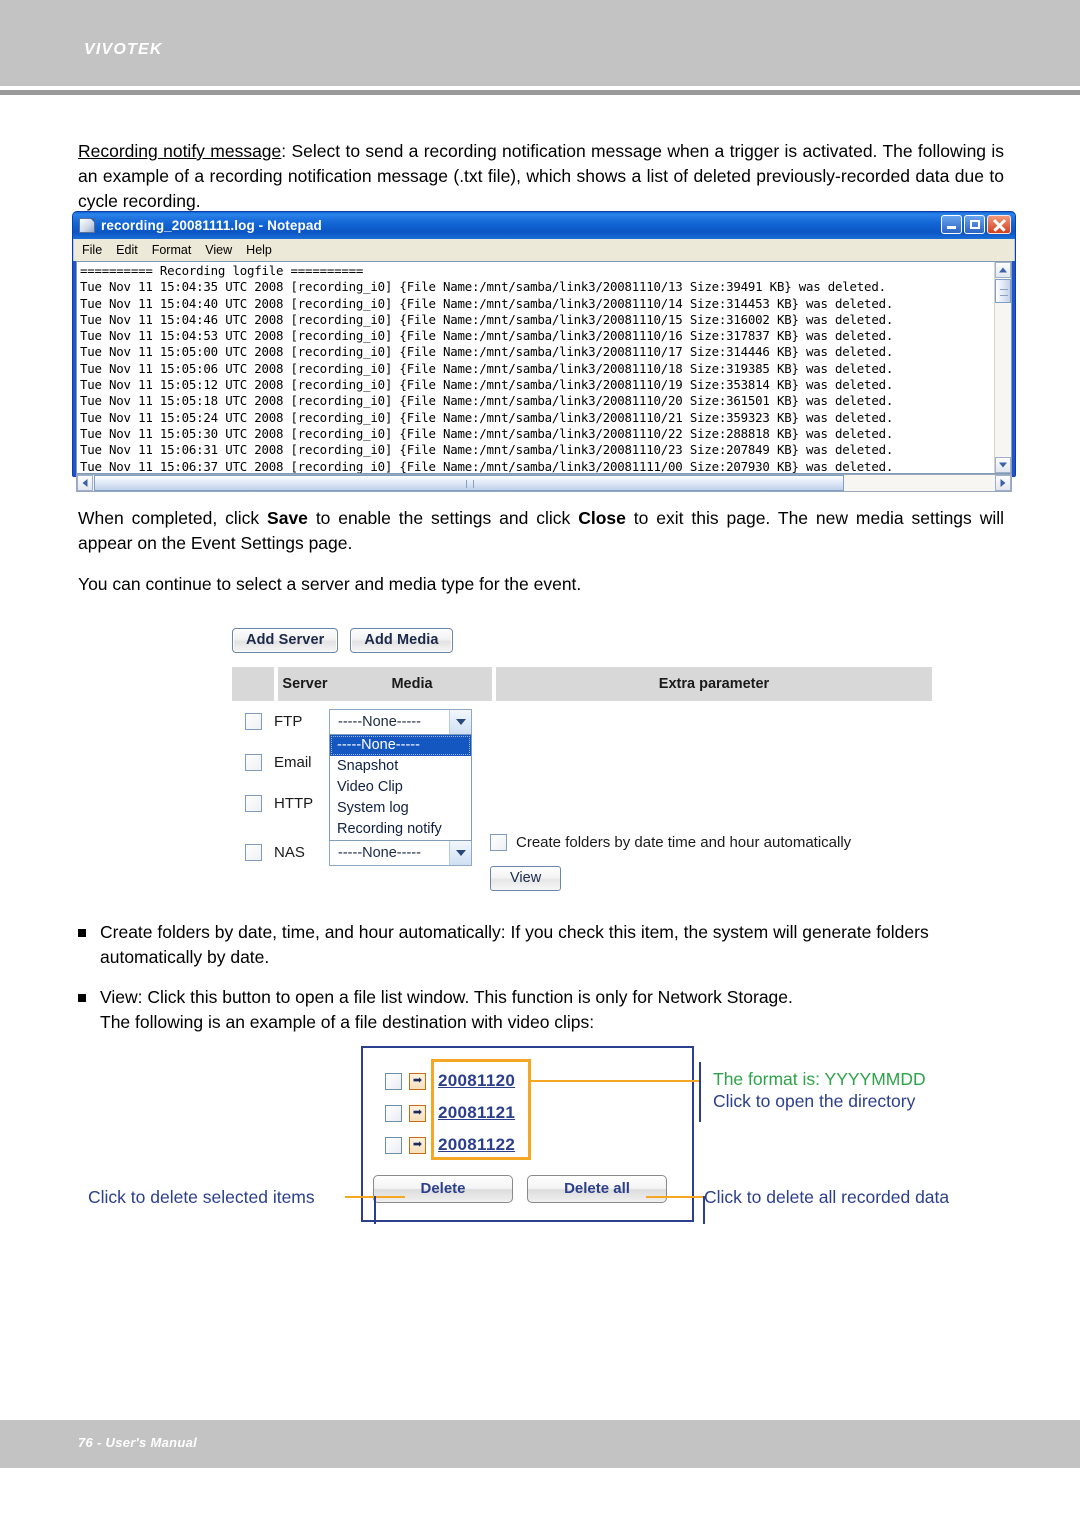 This screenshot has width=1080, height=1527. Describe the element at coordinates (127, 250) in the screenshot. I see `menu-edit: Edit` at that location.